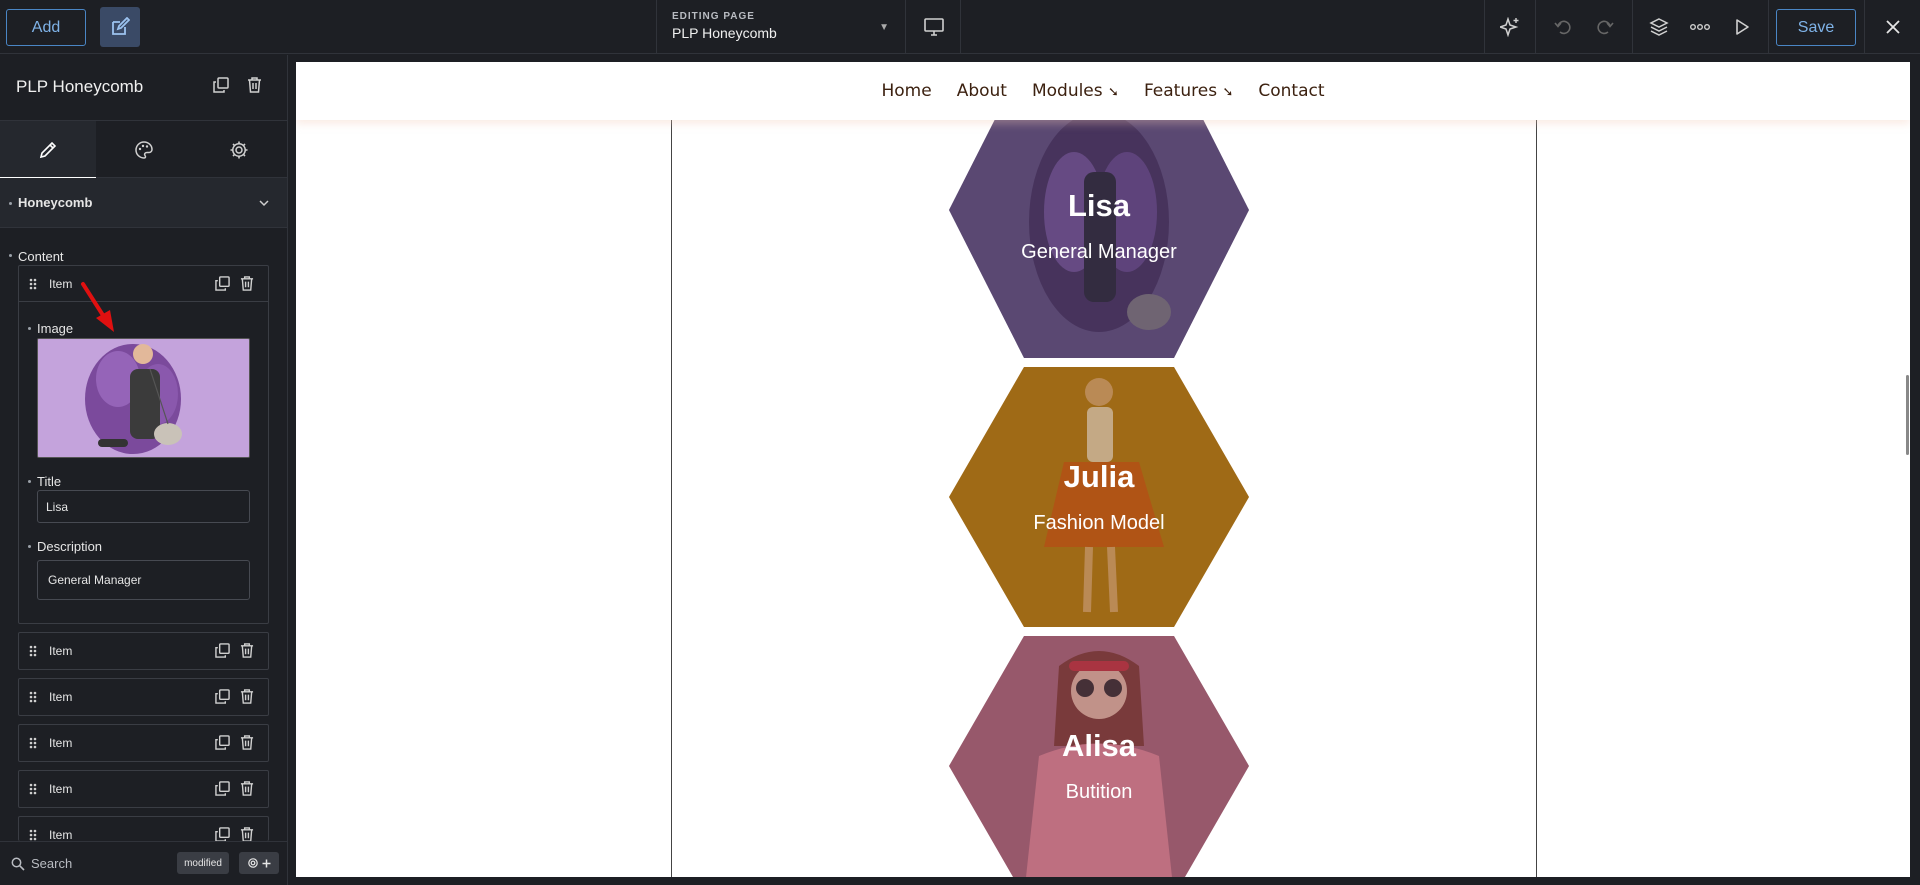 The height and width of the screenshot is (885, 1920). What do you see at coordinates (41, 256) in the screenshot?
I see `content-label: Content` at bounding box center [41, 256].